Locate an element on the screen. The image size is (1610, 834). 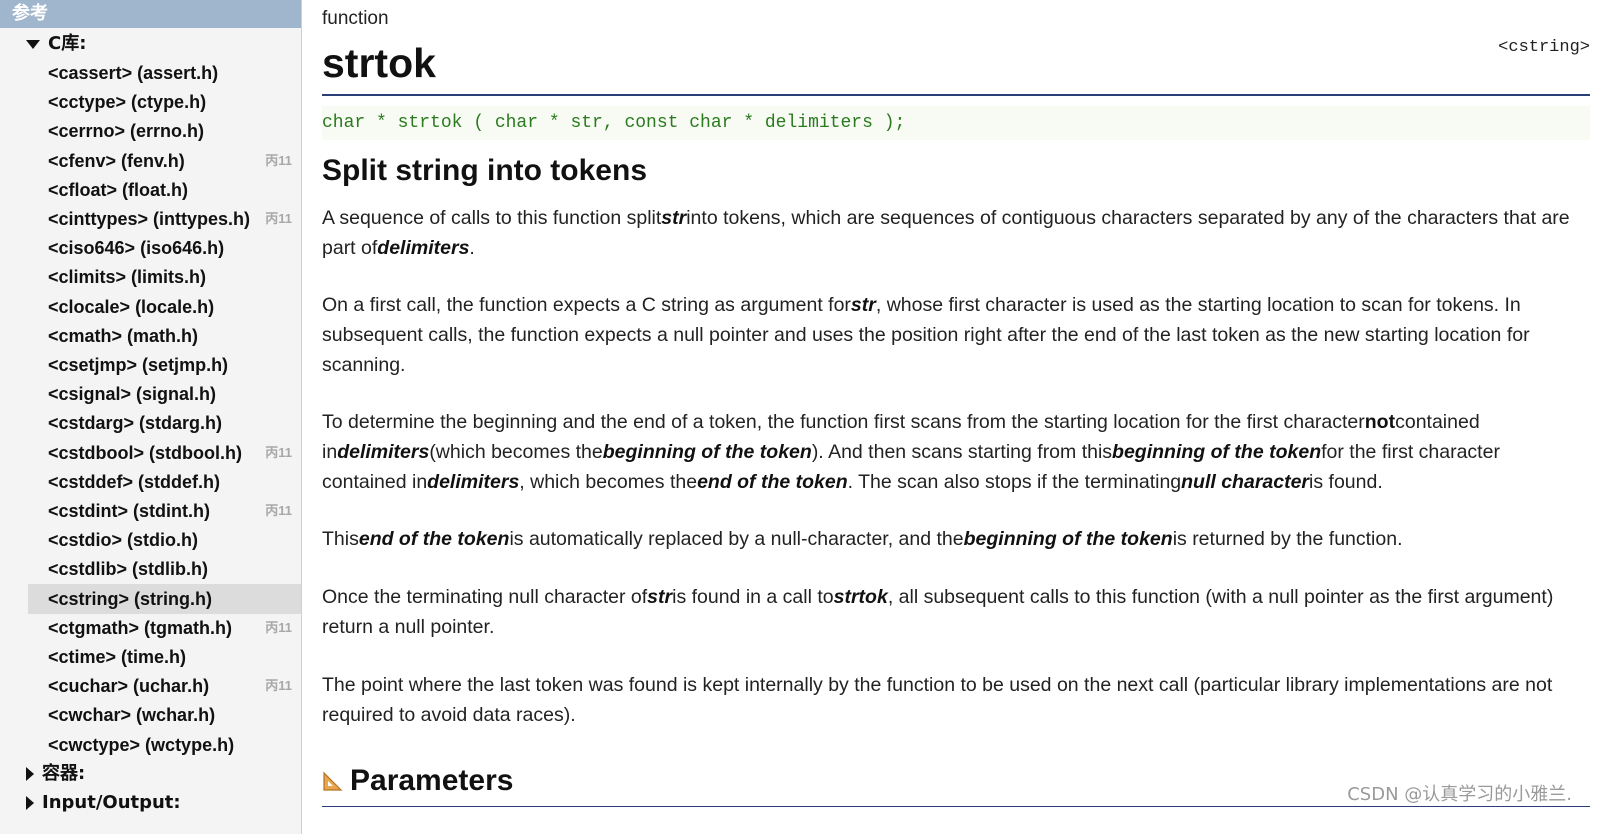
sidebar-item-cfloat: <cfloat> (float.h) is located at coordinates (164, 190).